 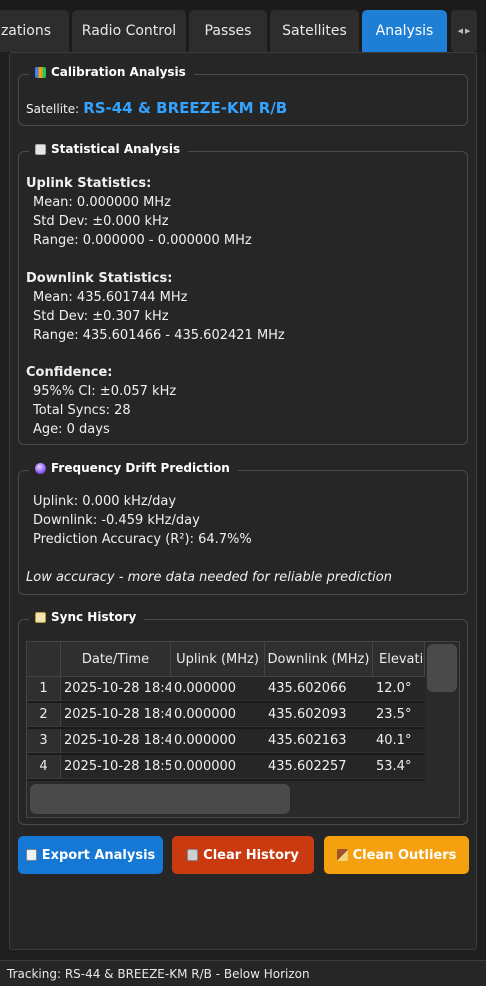 What do you see at coordinates (319, 689) in the screenshot?
I see `table-cell: 435.602066` at bounding box center [319, 689].